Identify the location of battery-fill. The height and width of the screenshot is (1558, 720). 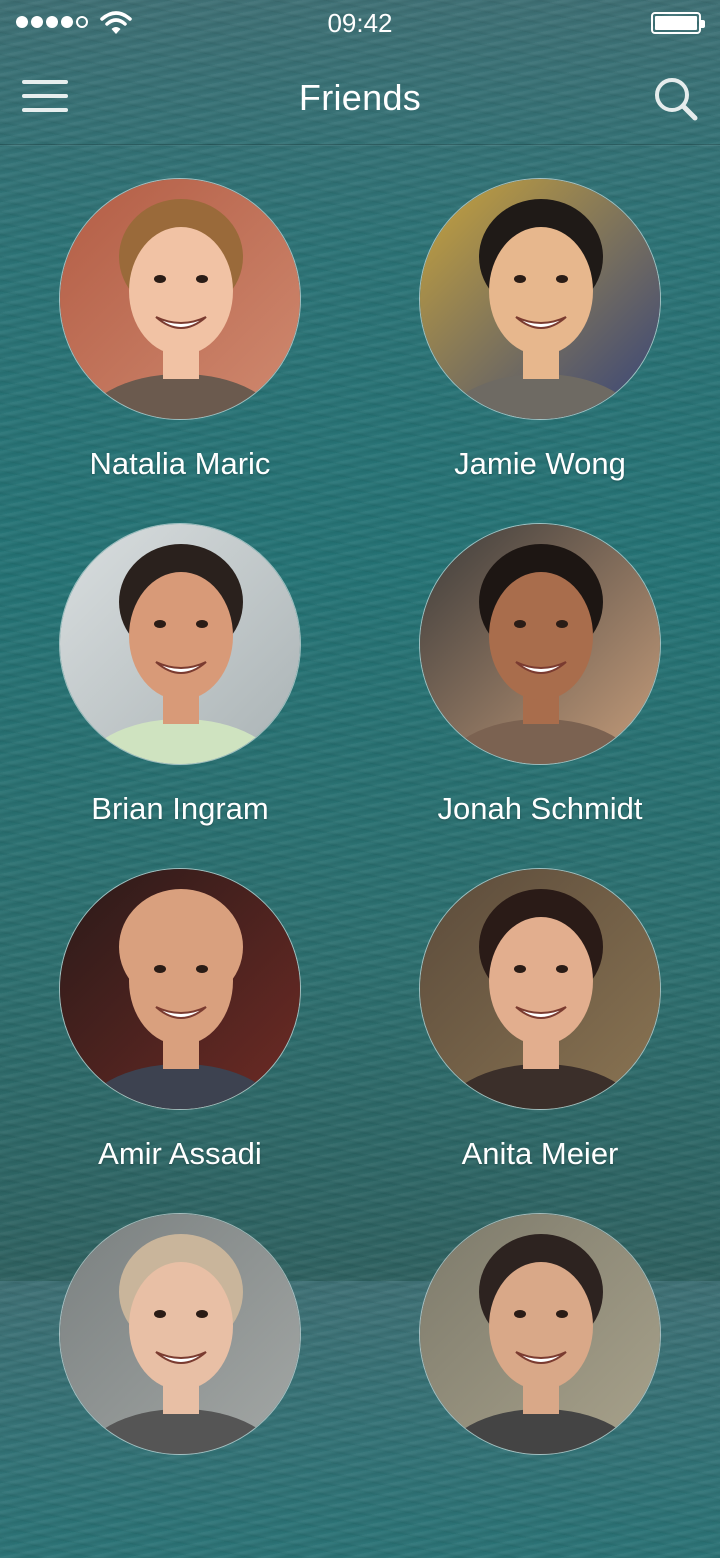
(676, 23).